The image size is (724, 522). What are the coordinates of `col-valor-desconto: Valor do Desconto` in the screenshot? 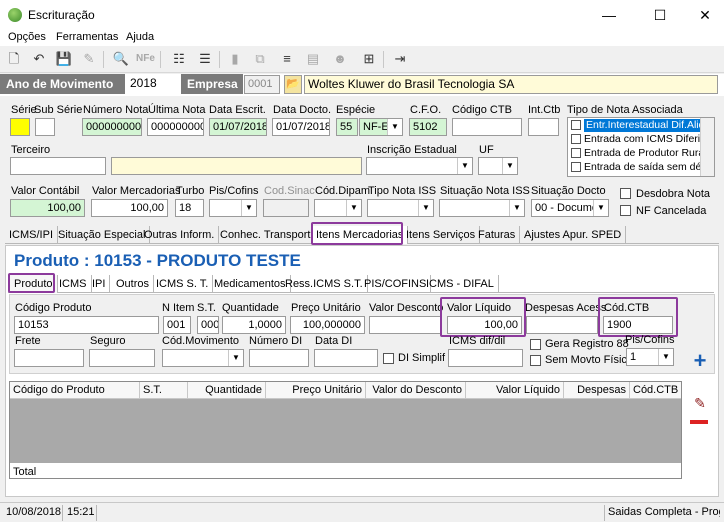 It's located at (416, 390).